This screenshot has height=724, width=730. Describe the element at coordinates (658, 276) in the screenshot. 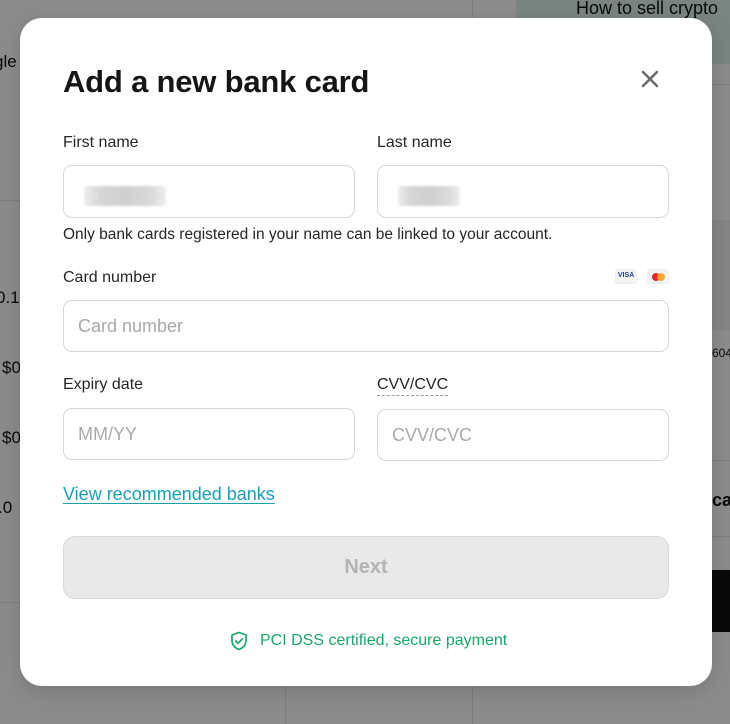

I see `mastercard-icon` at that location.